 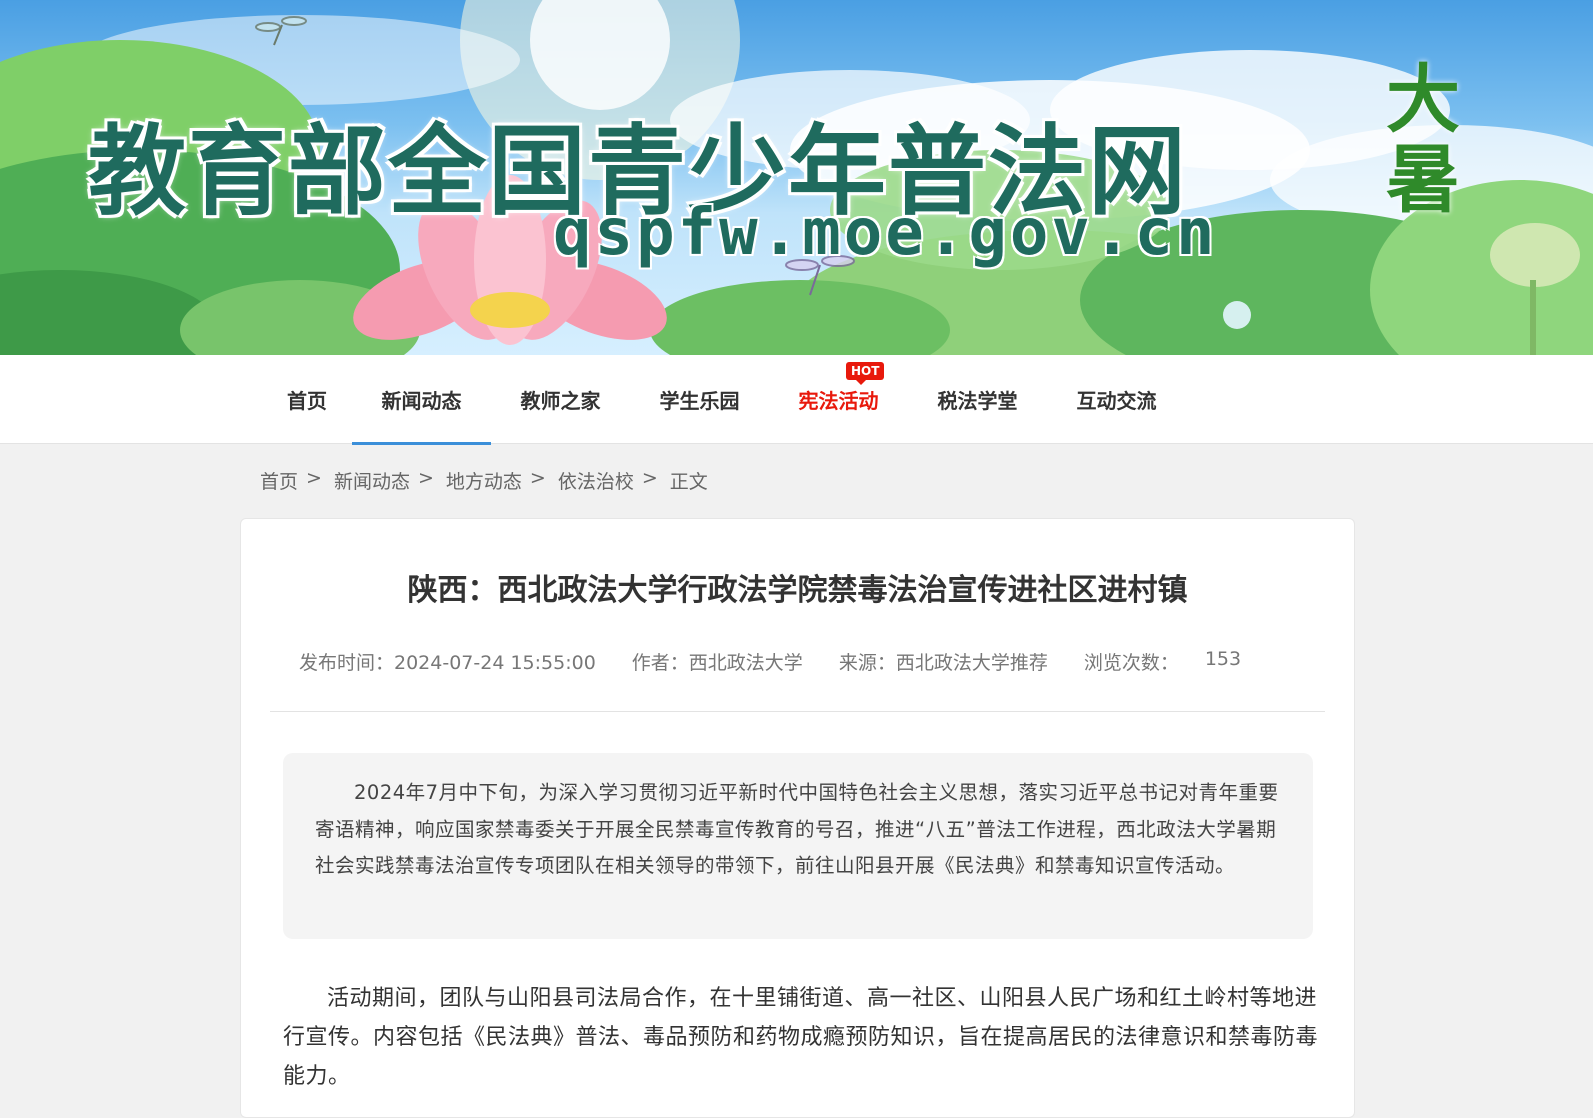 What do you see at coordinates (797, 590) in the screenshot?
I see `article-title: 陕西：西北政法大学行政法学院禁毒法治宣传进社区进村镇` at bounding box center [797, 590].